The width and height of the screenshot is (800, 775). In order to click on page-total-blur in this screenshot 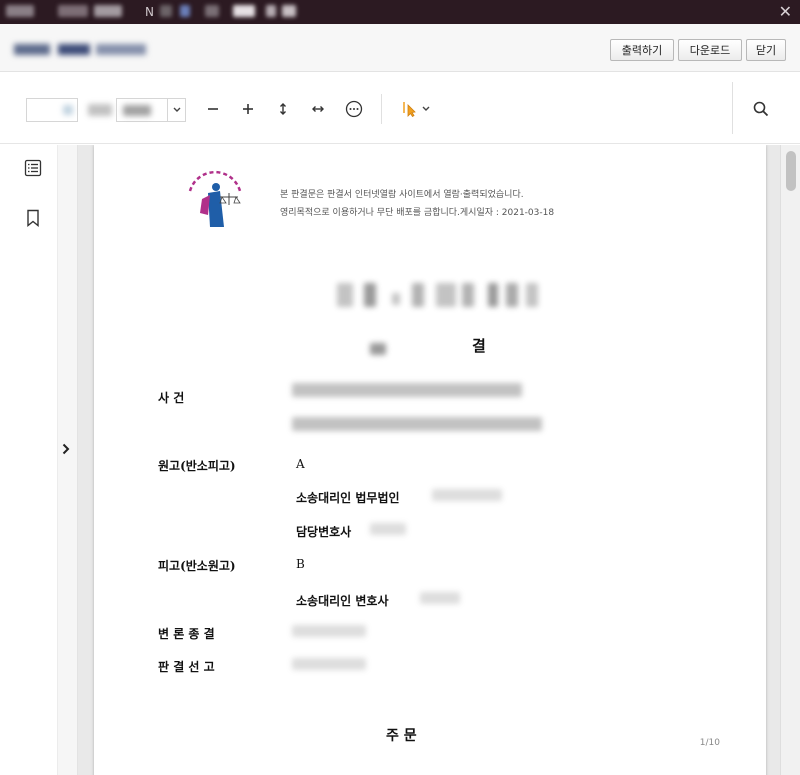, I will do `click(100, 110)`.